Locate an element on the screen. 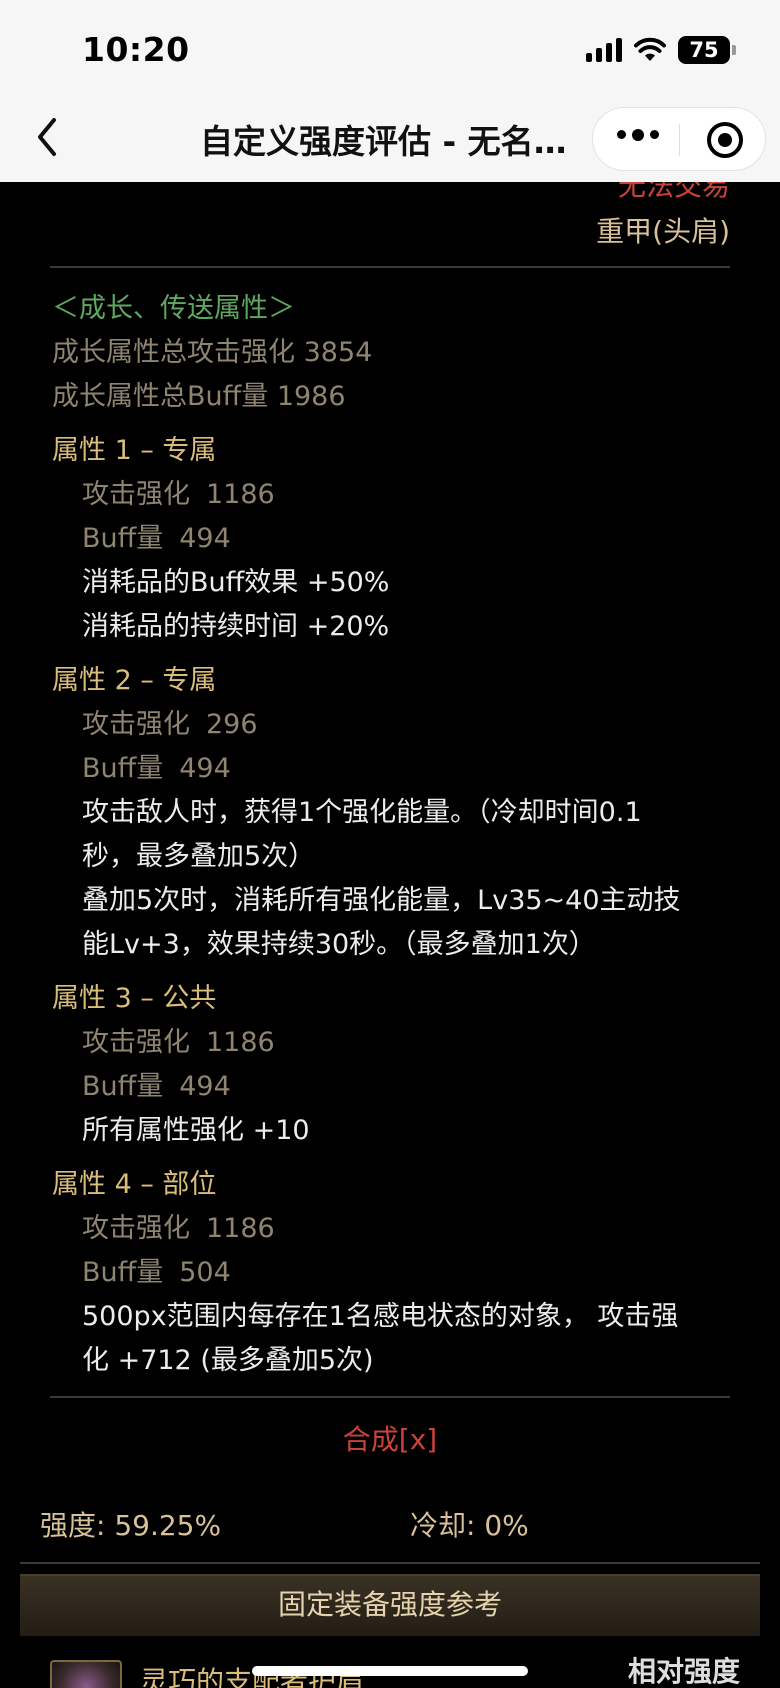 The height and width of the screenshot is (1688, 780). trade-status: 无法交易 is located at coordinates (673, 192).